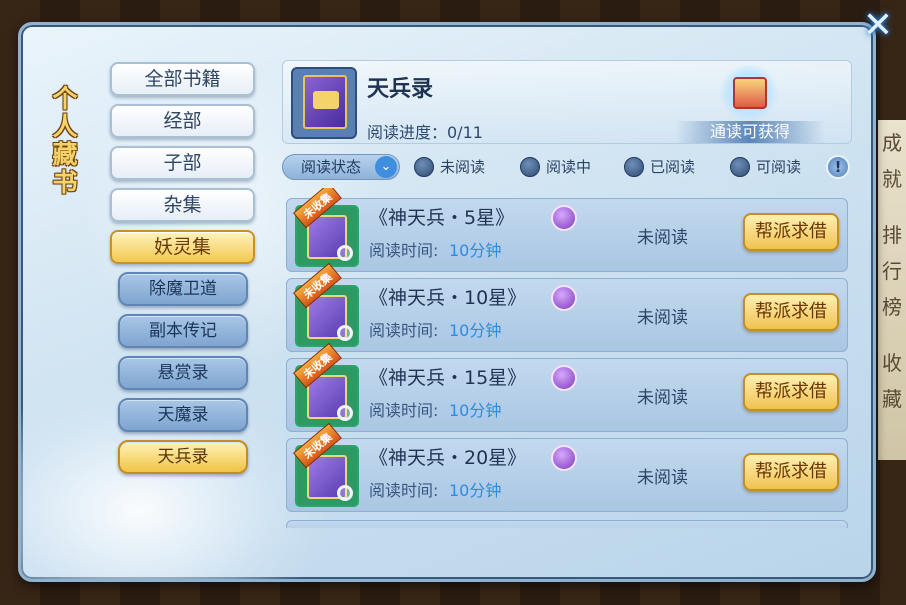 The image size is (906, 605). What do you see at coordinates (400, 89) in the screenshot?
I see `book-title: 天兵录` at bounding box center [400, 89].